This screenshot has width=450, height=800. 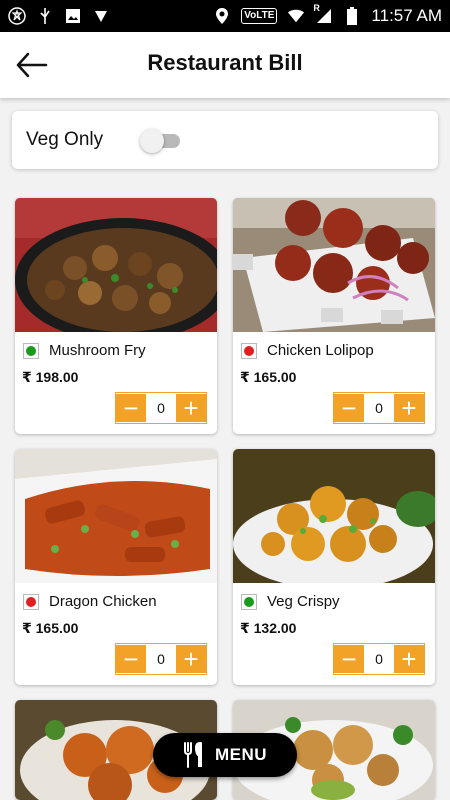 What do you see at coordinates (241, 754) in the screenshot?
I see `menu-label: MENU` at bounding box center [241, 754].